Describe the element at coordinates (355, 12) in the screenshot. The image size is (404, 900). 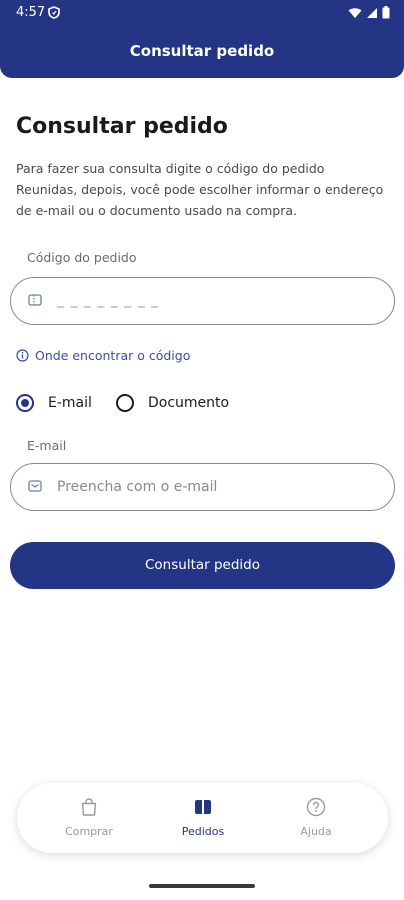
I see `wifi-icon` at that location.